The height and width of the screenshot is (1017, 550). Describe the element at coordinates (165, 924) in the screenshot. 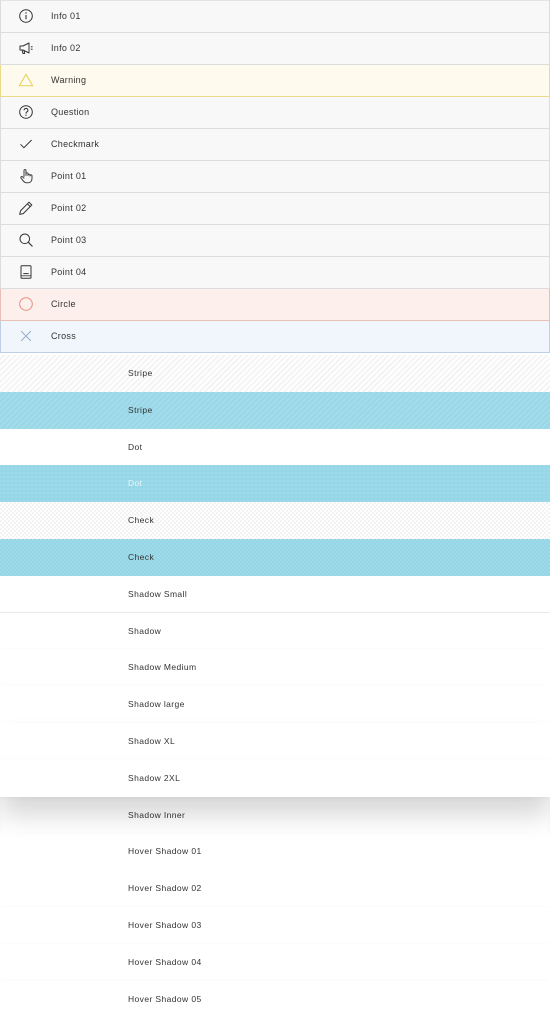

I see `hover-shadow-03-label: Hover Shadow 03` at that location.